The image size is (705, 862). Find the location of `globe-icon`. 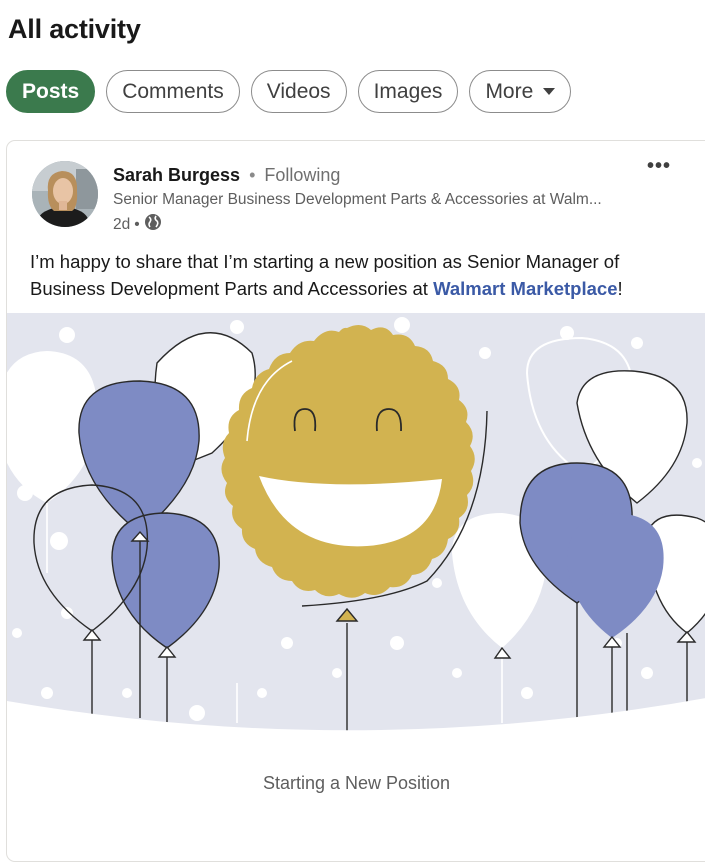

globe-icon is located at coordinates (153, 224).